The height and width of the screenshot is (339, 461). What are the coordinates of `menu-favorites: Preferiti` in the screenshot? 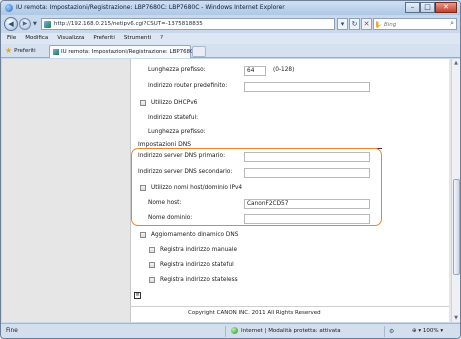 It's located at (104, 38).